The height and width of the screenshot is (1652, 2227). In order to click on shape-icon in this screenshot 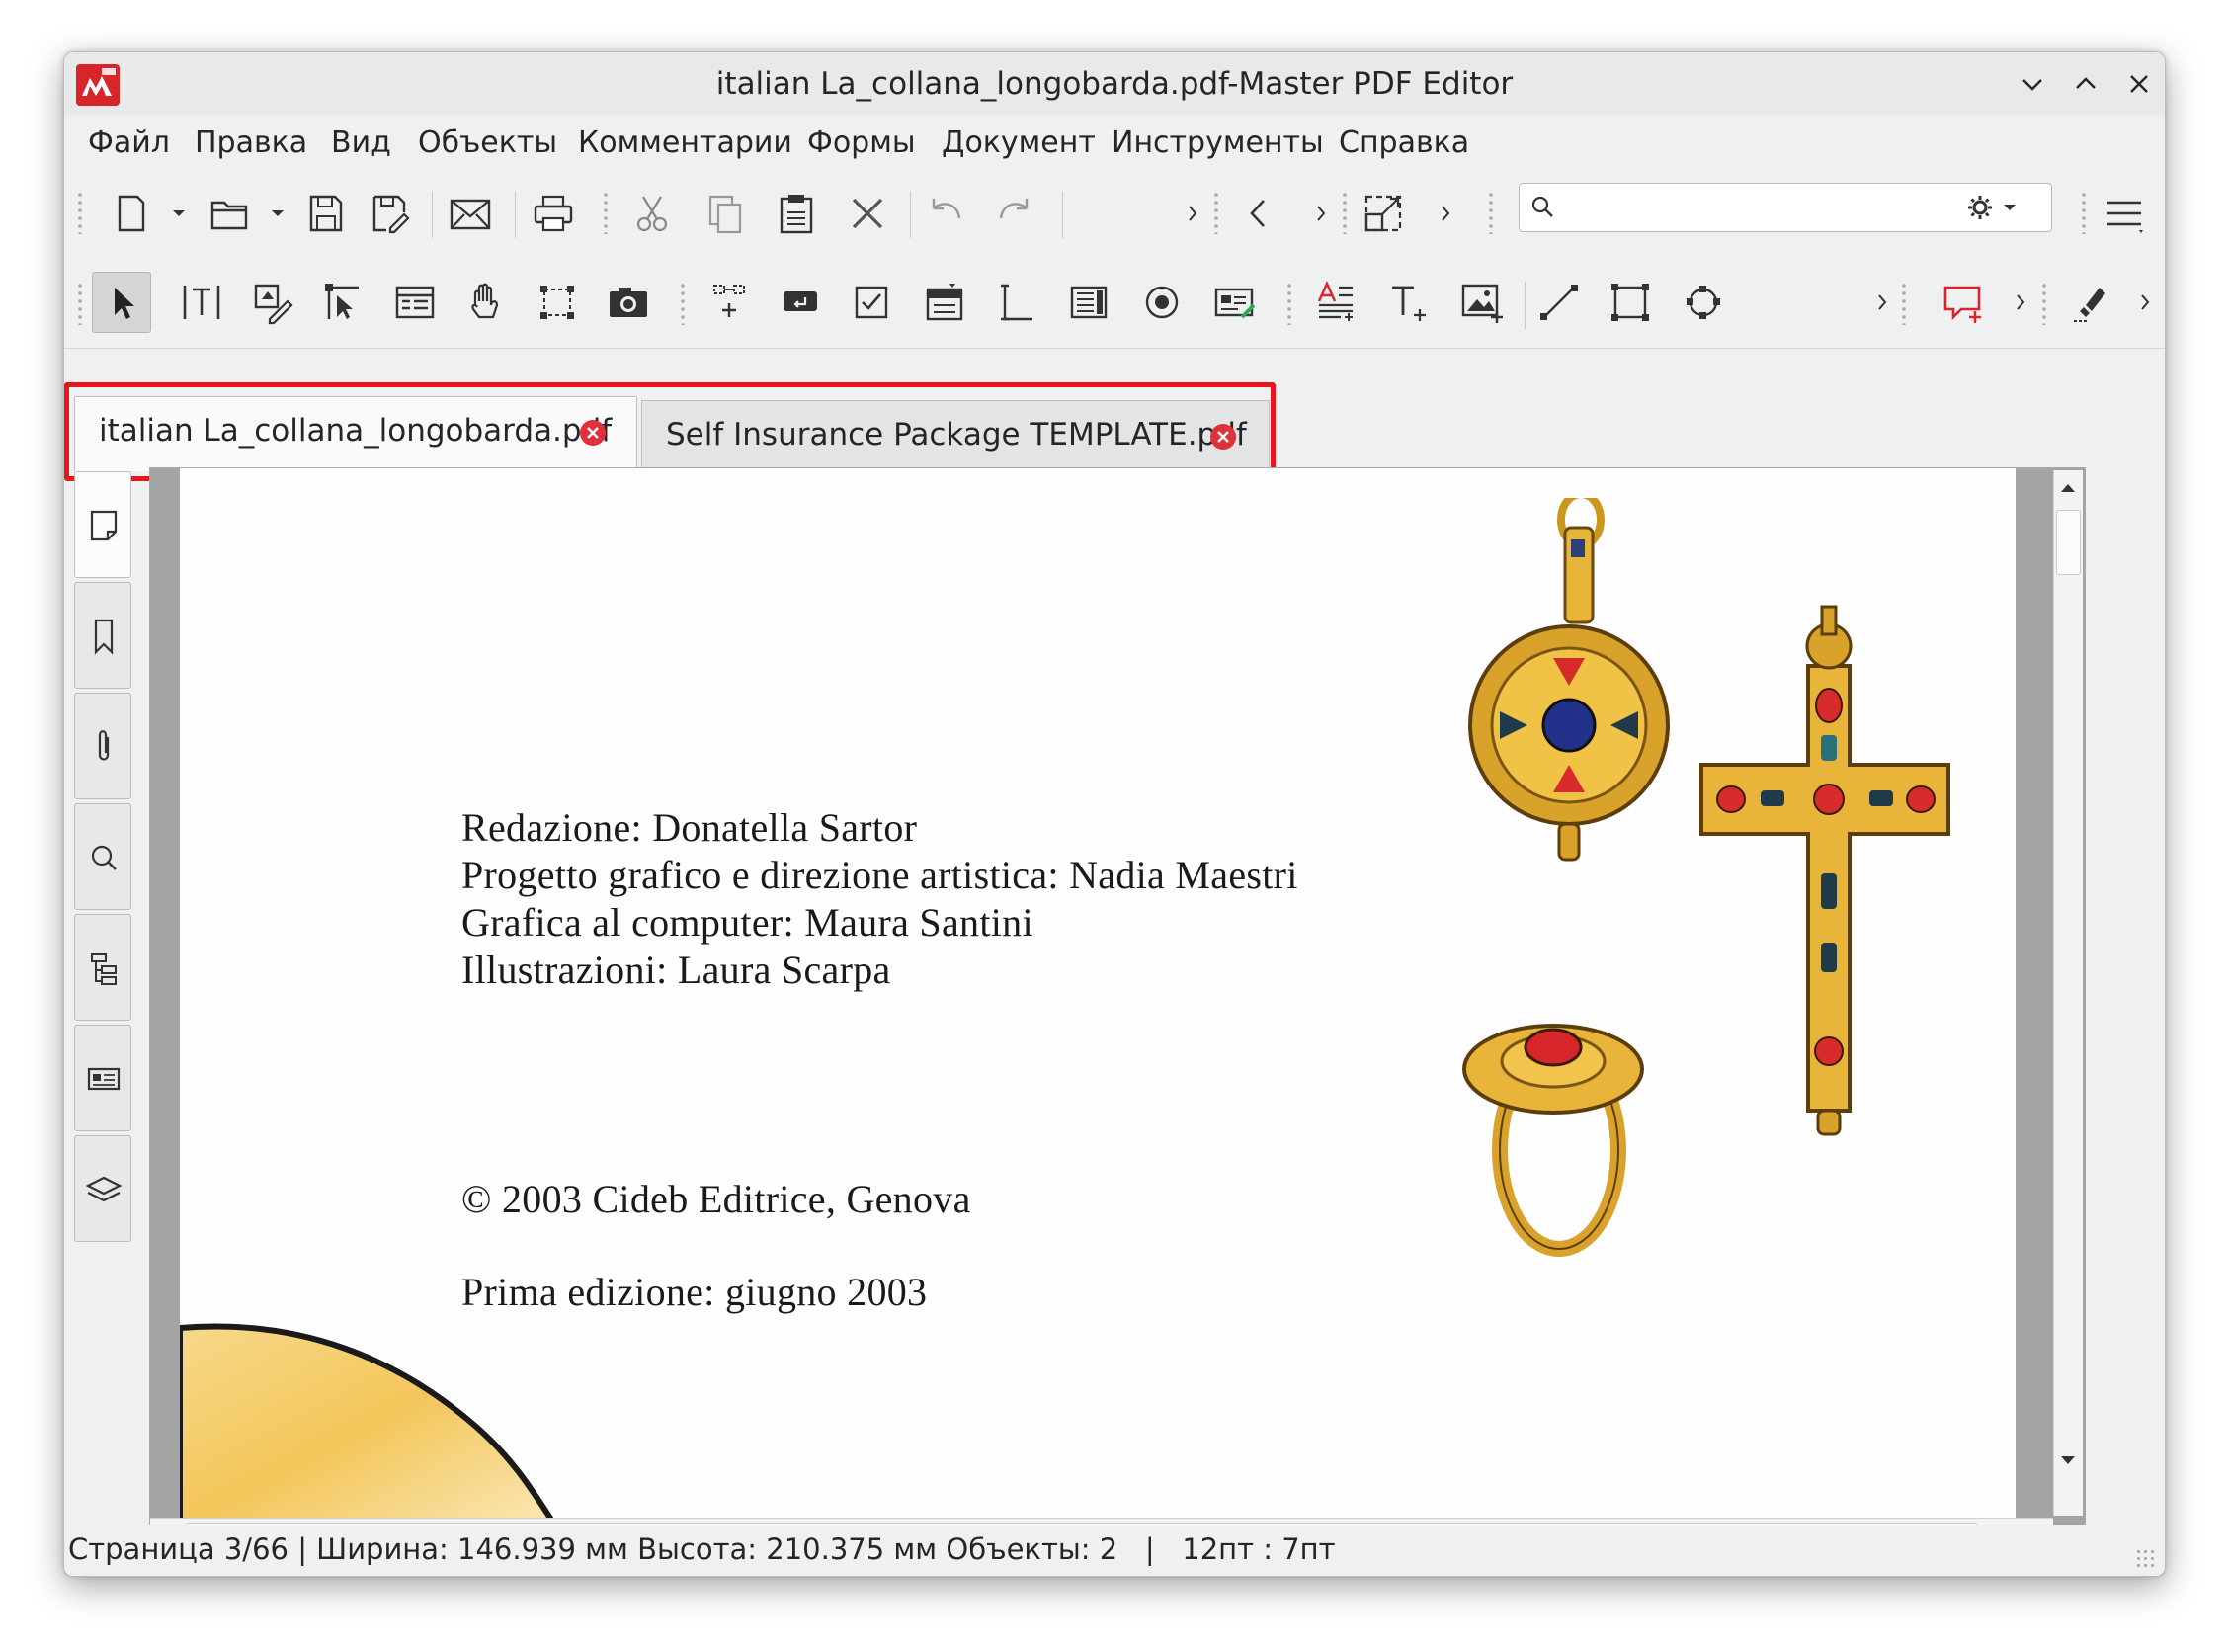, I will do `click(1704, 302)`.